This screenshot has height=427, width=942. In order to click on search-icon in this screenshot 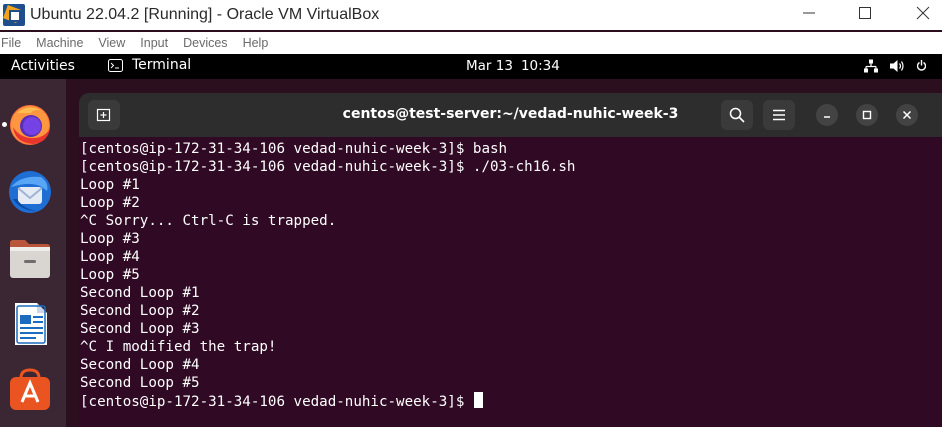, I will do `click(737, 115)`.